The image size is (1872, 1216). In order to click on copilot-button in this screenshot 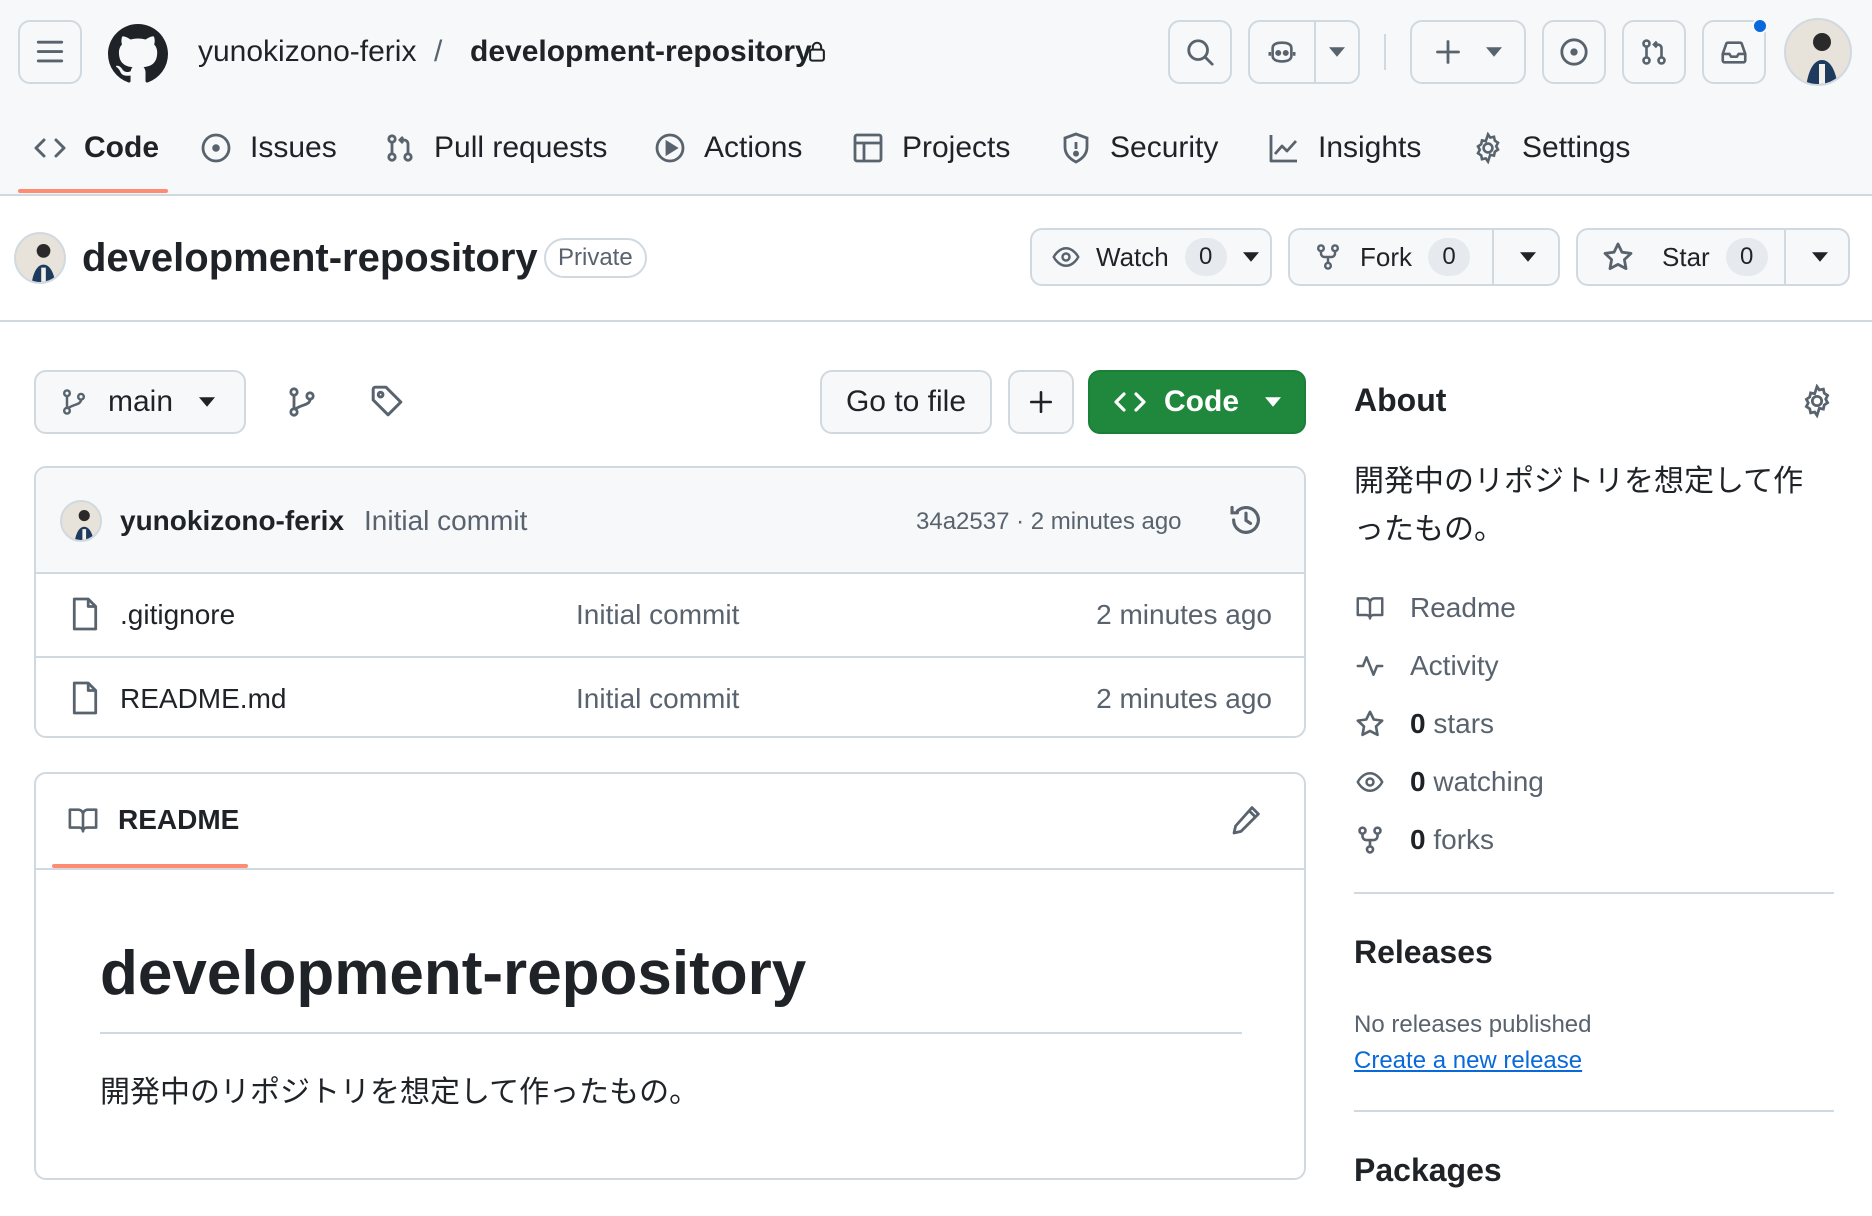, I will do `click(1304, 52)`.